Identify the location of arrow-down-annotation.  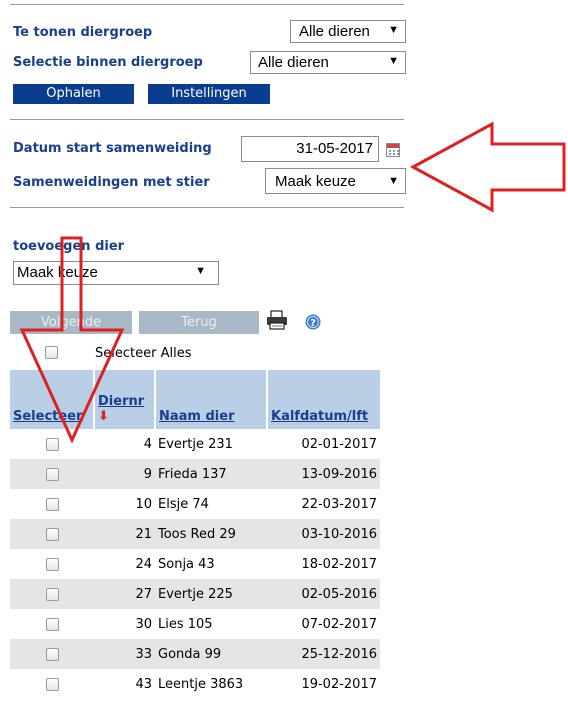
(72, 340).